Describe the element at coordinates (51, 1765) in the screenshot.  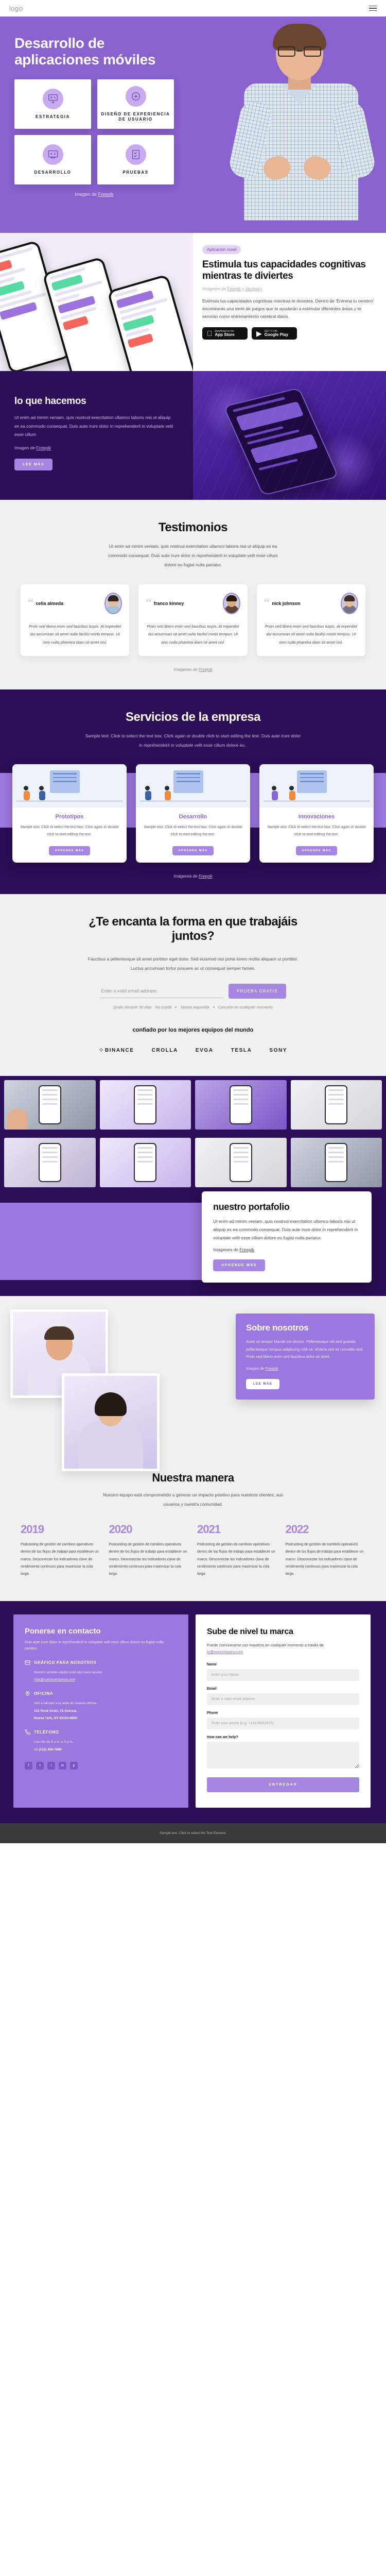
I see `instagram-icon: i` at that location.